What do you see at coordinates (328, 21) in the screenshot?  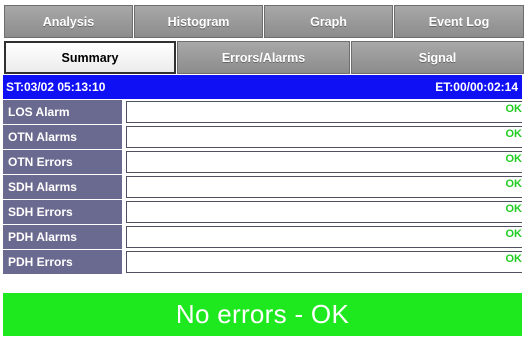 I see `tab-graph: Graph` at bounding box center [328, 21].